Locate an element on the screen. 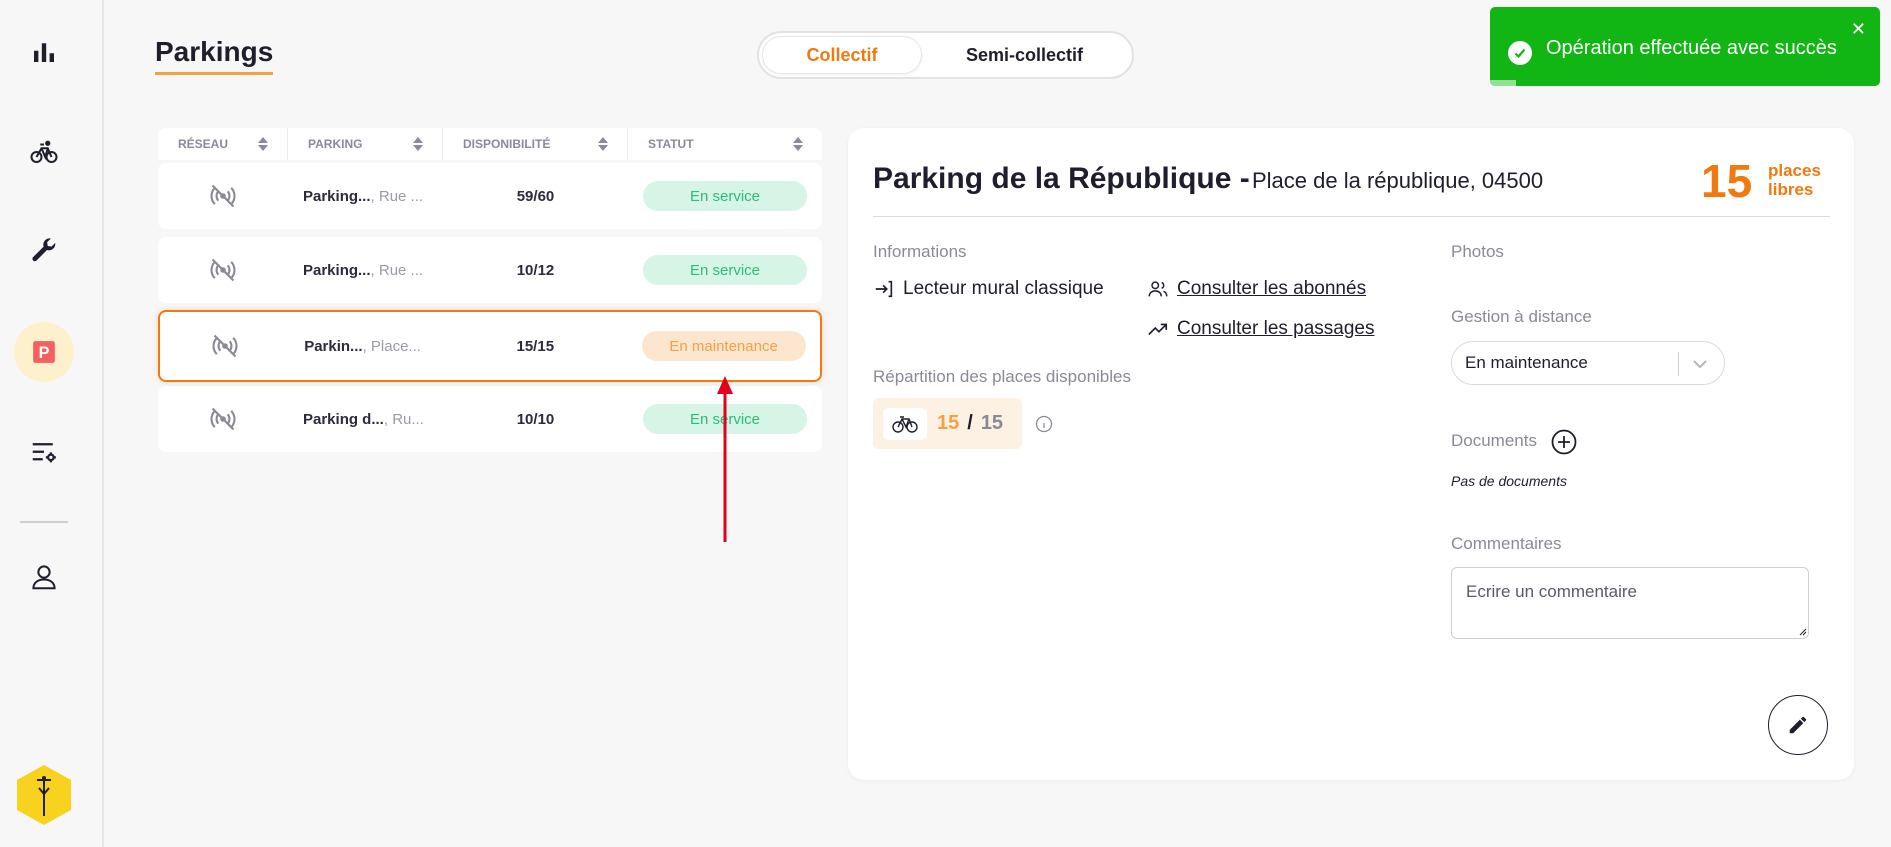 This screenshot has width=1891, height=847. comments-label: Commentaires is located at coordinates (1506, 543).